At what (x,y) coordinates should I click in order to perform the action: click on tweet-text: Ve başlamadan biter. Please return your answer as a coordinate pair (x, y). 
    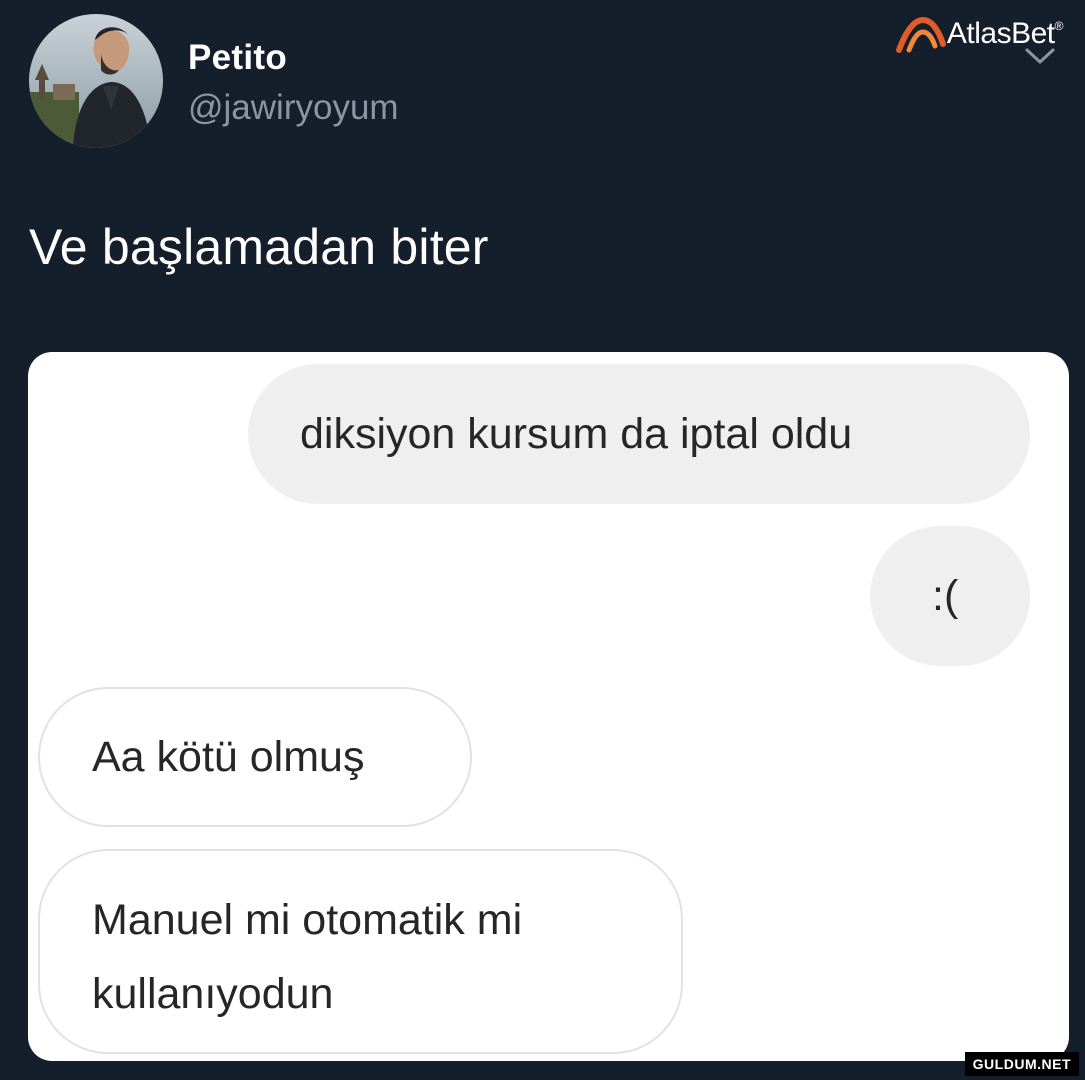
    Looking at the image, I should click on (259, 247).